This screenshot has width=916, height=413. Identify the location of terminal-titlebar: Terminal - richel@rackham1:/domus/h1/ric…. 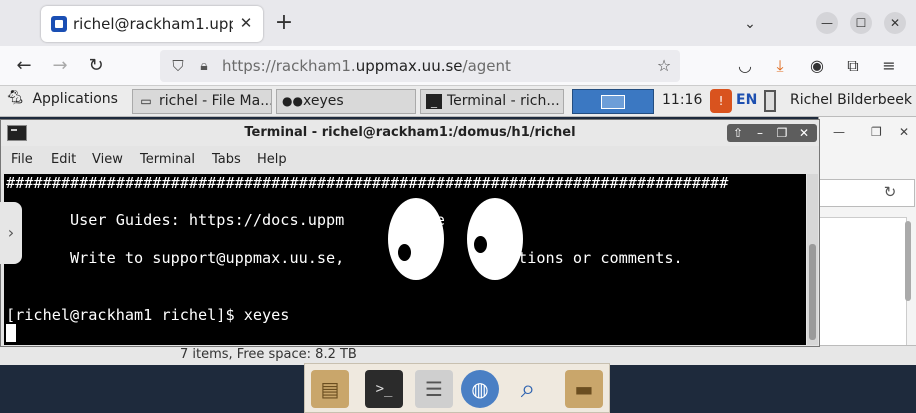
(410, 133).